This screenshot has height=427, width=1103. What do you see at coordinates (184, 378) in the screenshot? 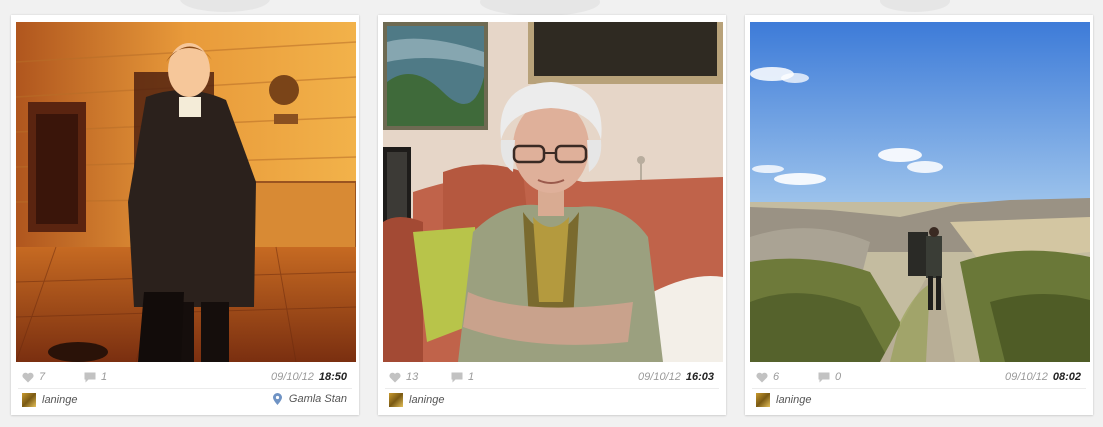
I see `post-stats: 7 1 09/10/12 18:50` at bounding box center [184, 378].